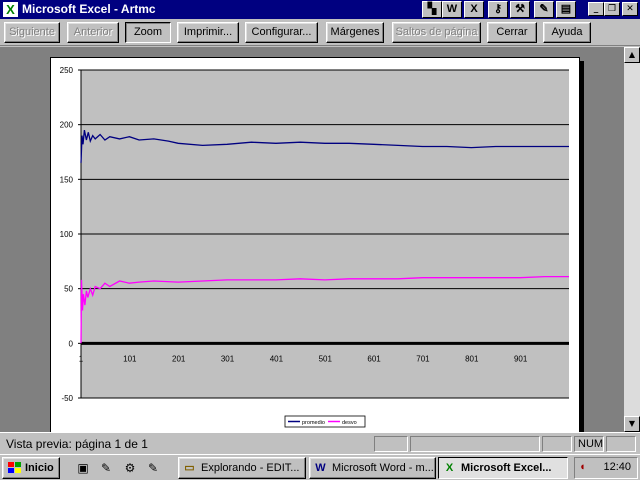 Image resolution: width=640 pixels, height=480 pixels. I want to click on x-tick-label: 801, so click(472, 358).